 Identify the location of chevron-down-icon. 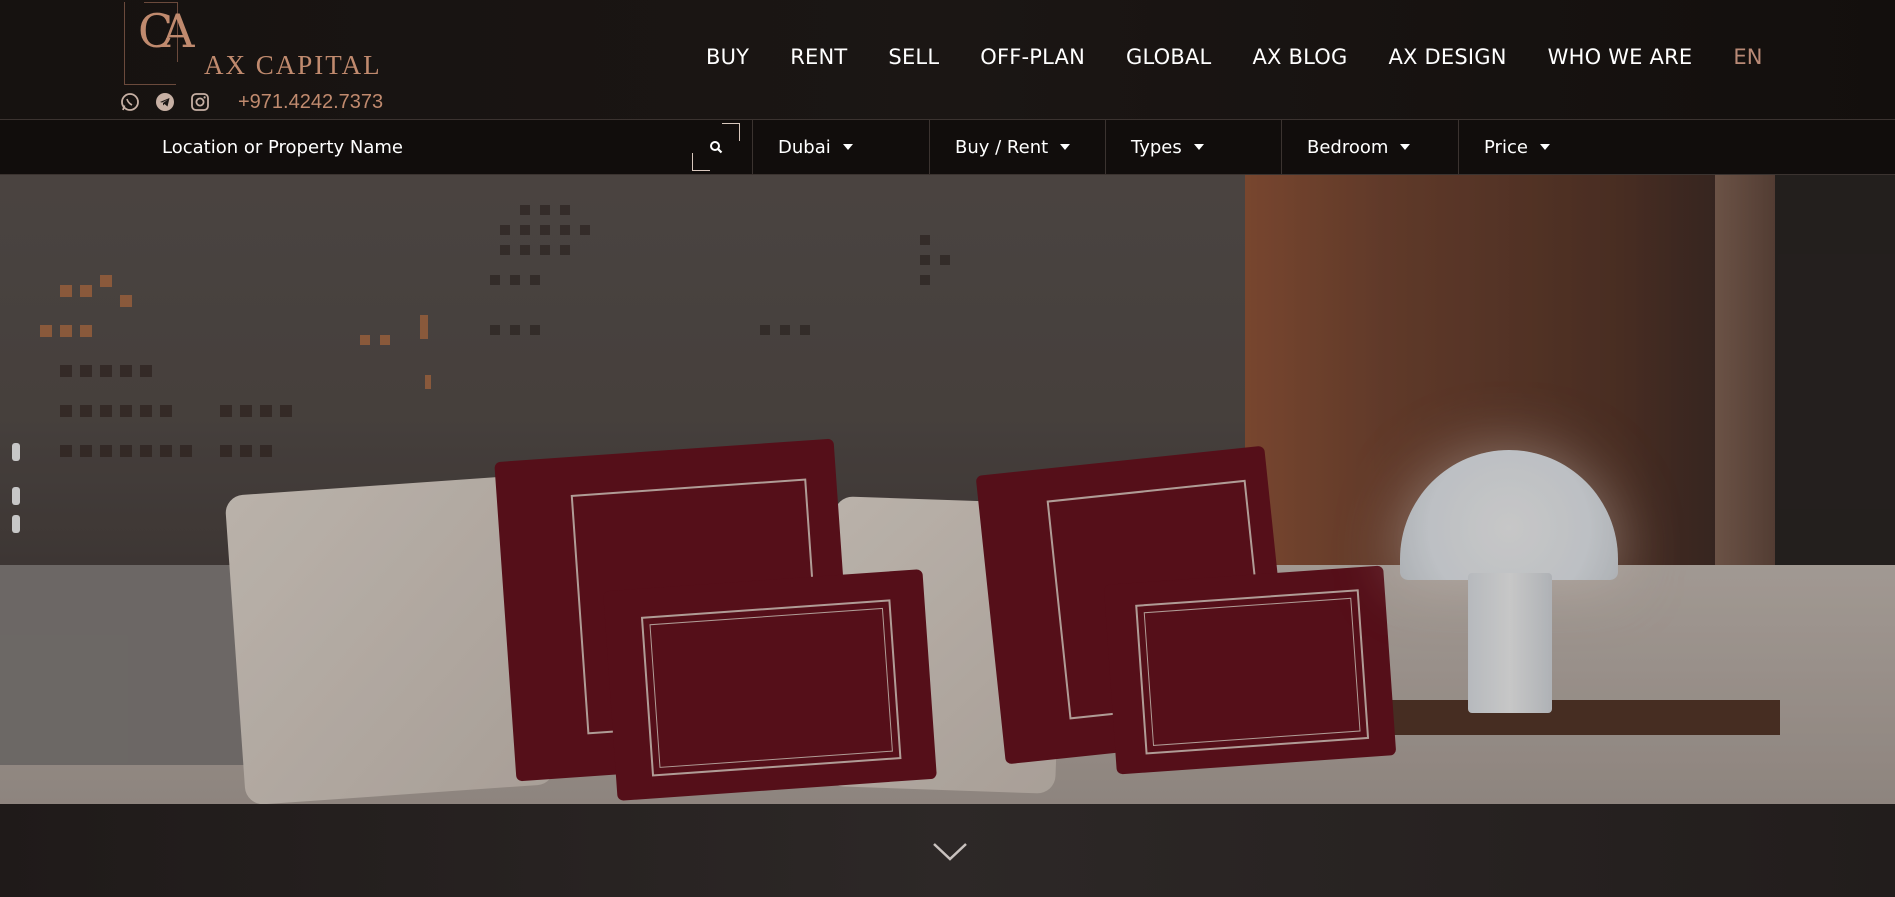
(950, 852).